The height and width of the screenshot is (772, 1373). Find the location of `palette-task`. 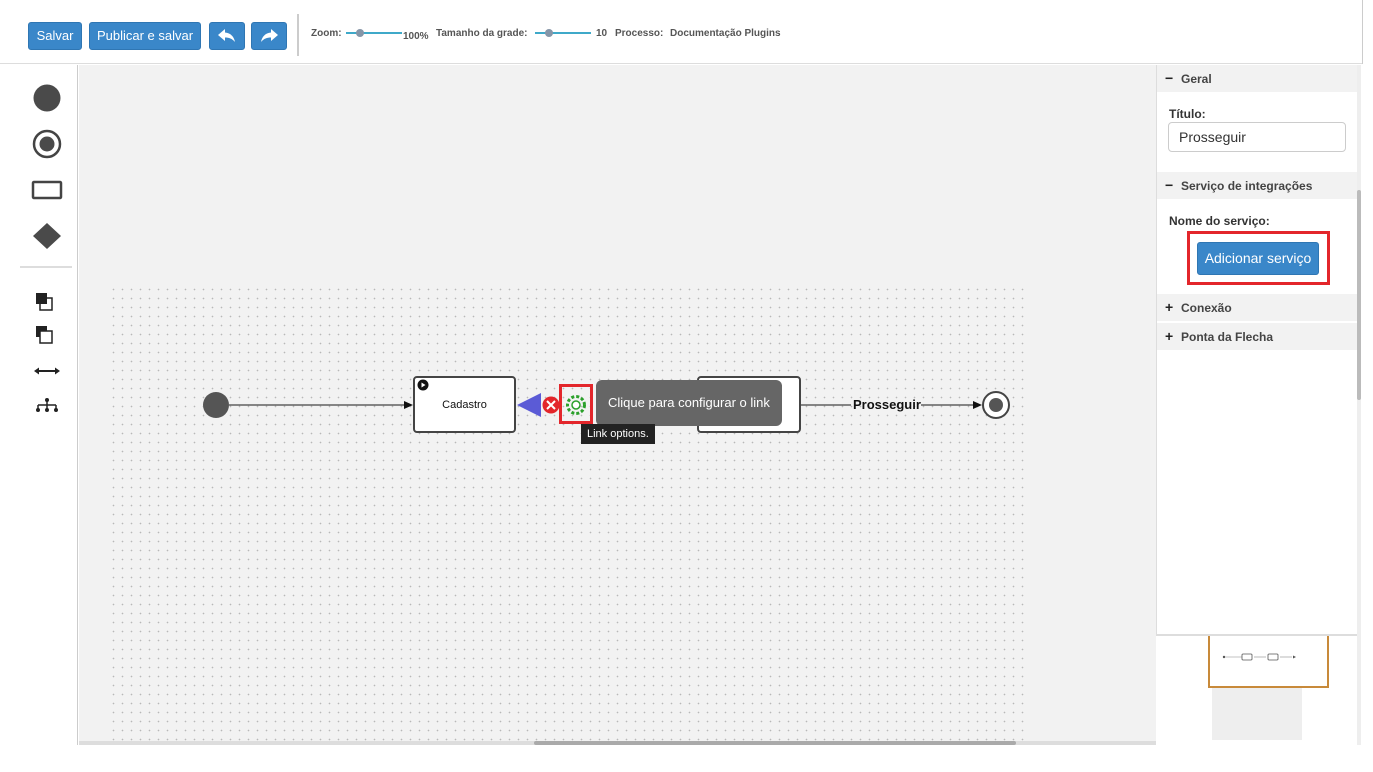

palette-task is located at coordinates (47, 190).